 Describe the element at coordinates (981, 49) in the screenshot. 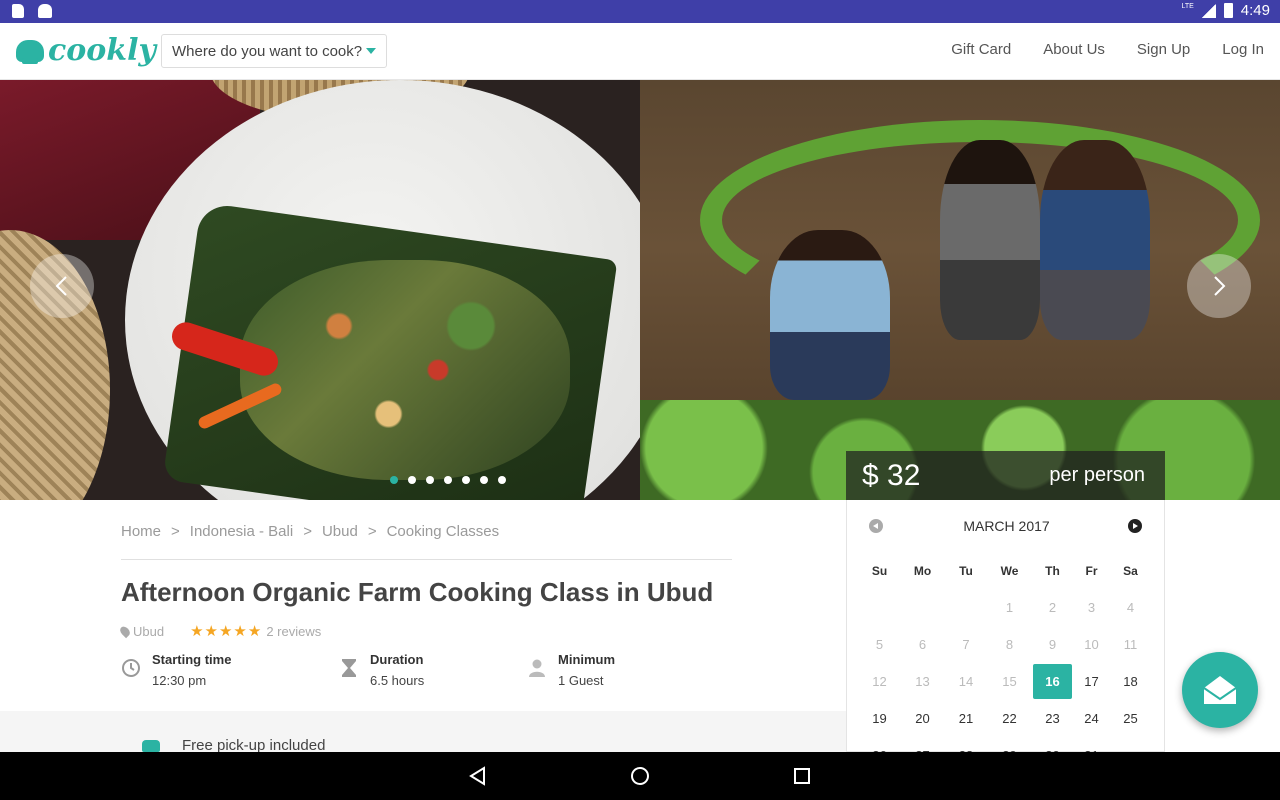

I see `nav-gift-card: Gift Card` at that location.